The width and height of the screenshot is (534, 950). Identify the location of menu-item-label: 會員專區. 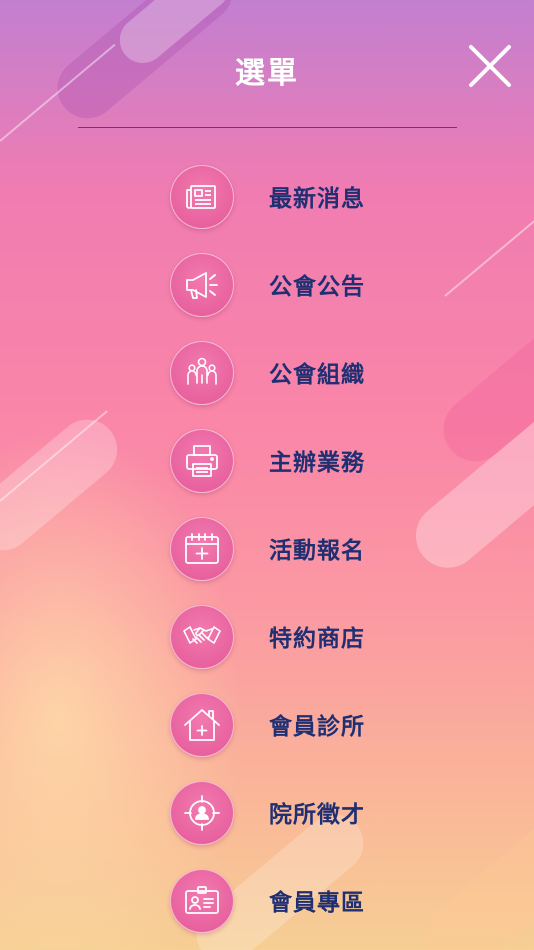
(317, 903).